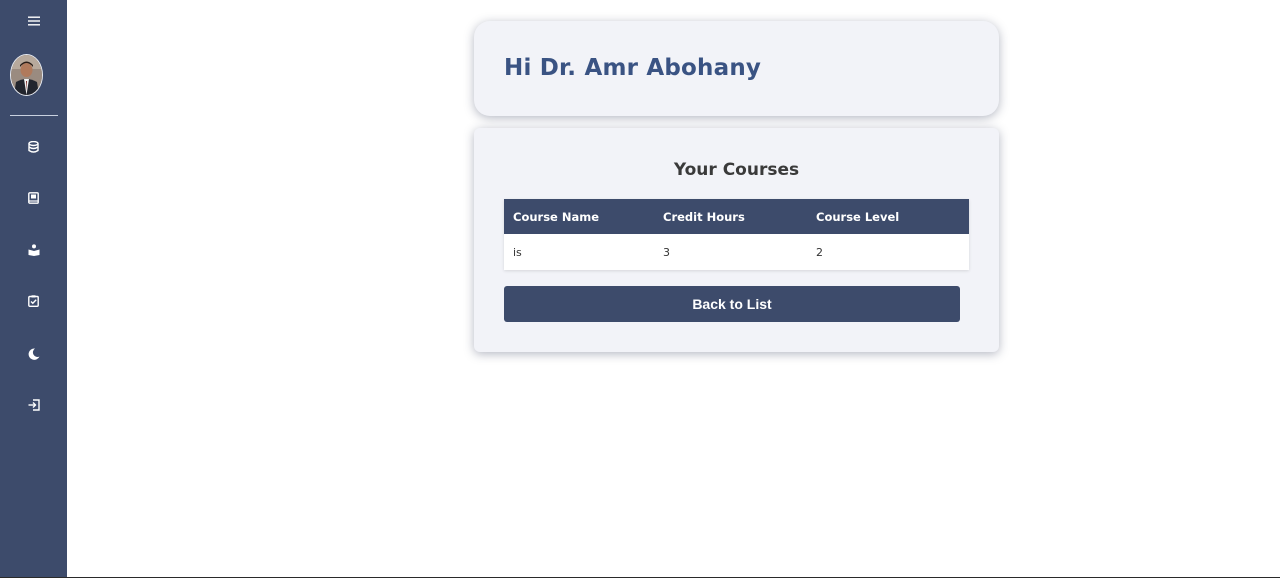  Describe the element at coordinates (819, 252) in the screenshot. I see `cell-course-level: 2` at that location.